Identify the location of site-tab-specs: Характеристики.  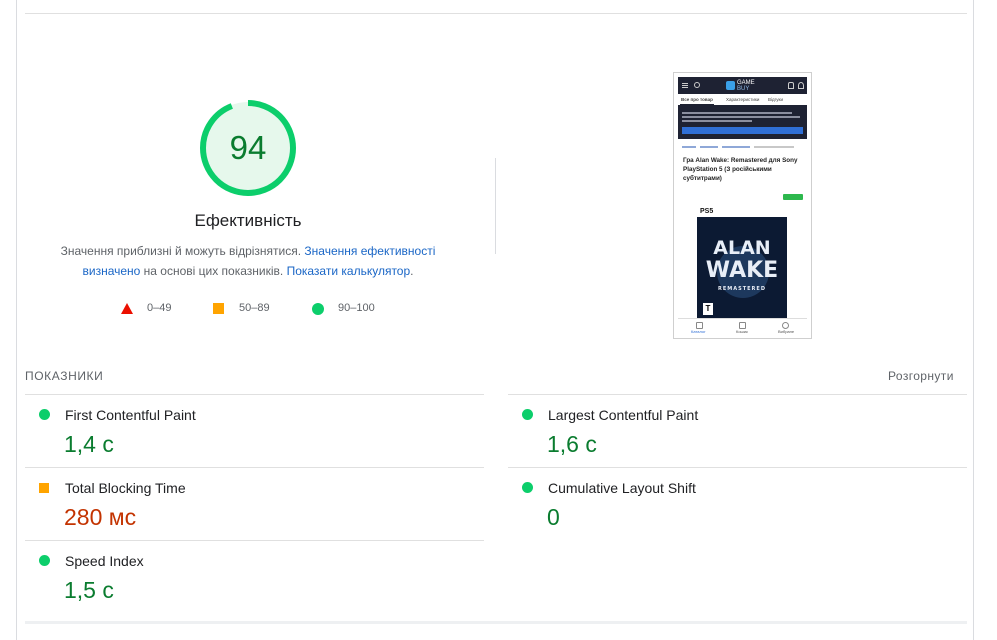
(743, 99).